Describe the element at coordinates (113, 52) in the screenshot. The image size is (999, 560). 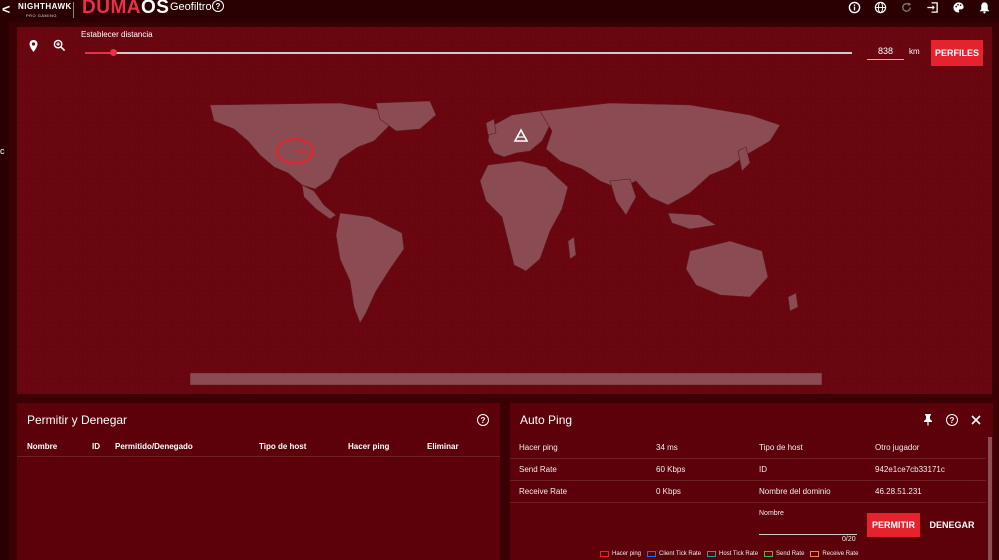
I see `distance-slider-handle` at that location.